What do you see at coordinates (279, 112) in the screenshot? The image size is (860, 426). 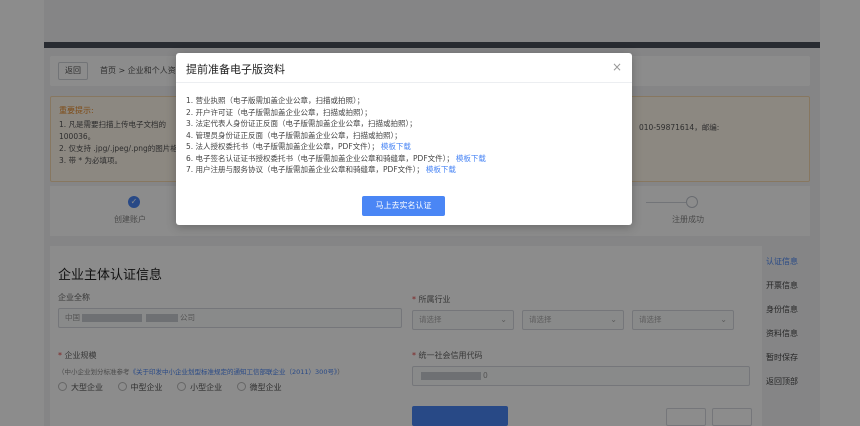 I see `document-item: 2. 开户许可证（电子版需加盖企业公章，扫描或拍照）；` at bounding box center [279, 112].